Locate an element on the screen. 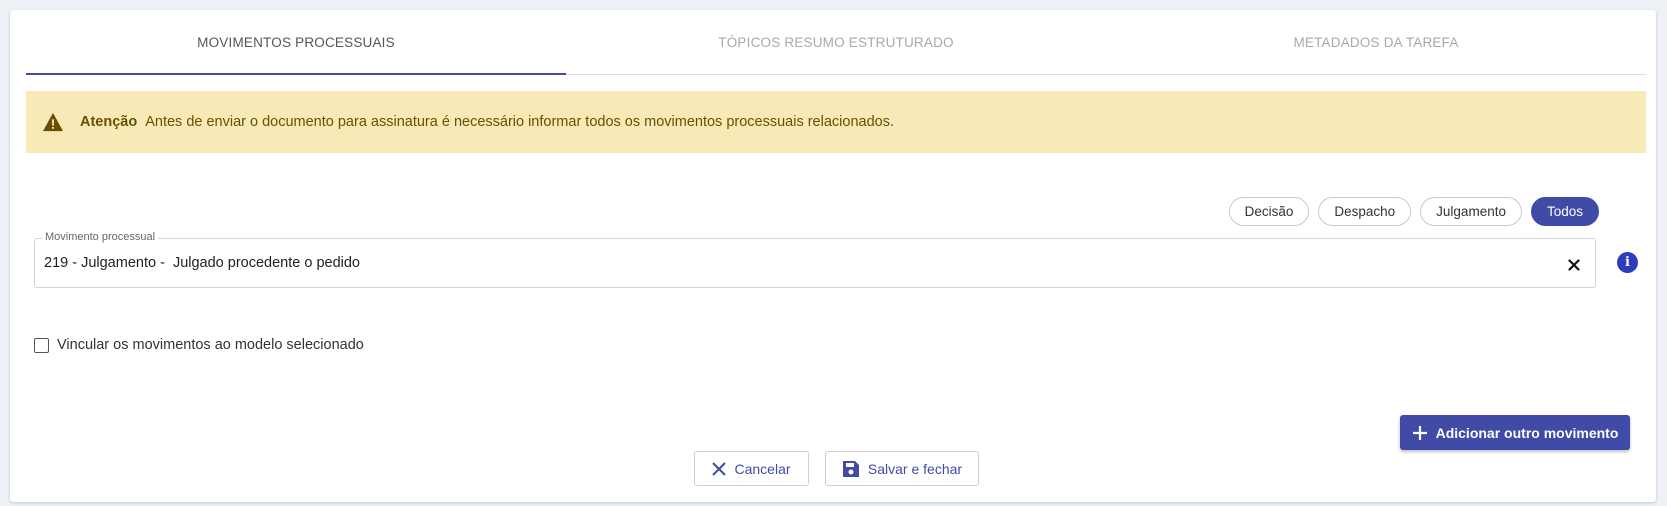  movement-input is located at coordinates (784, 263).